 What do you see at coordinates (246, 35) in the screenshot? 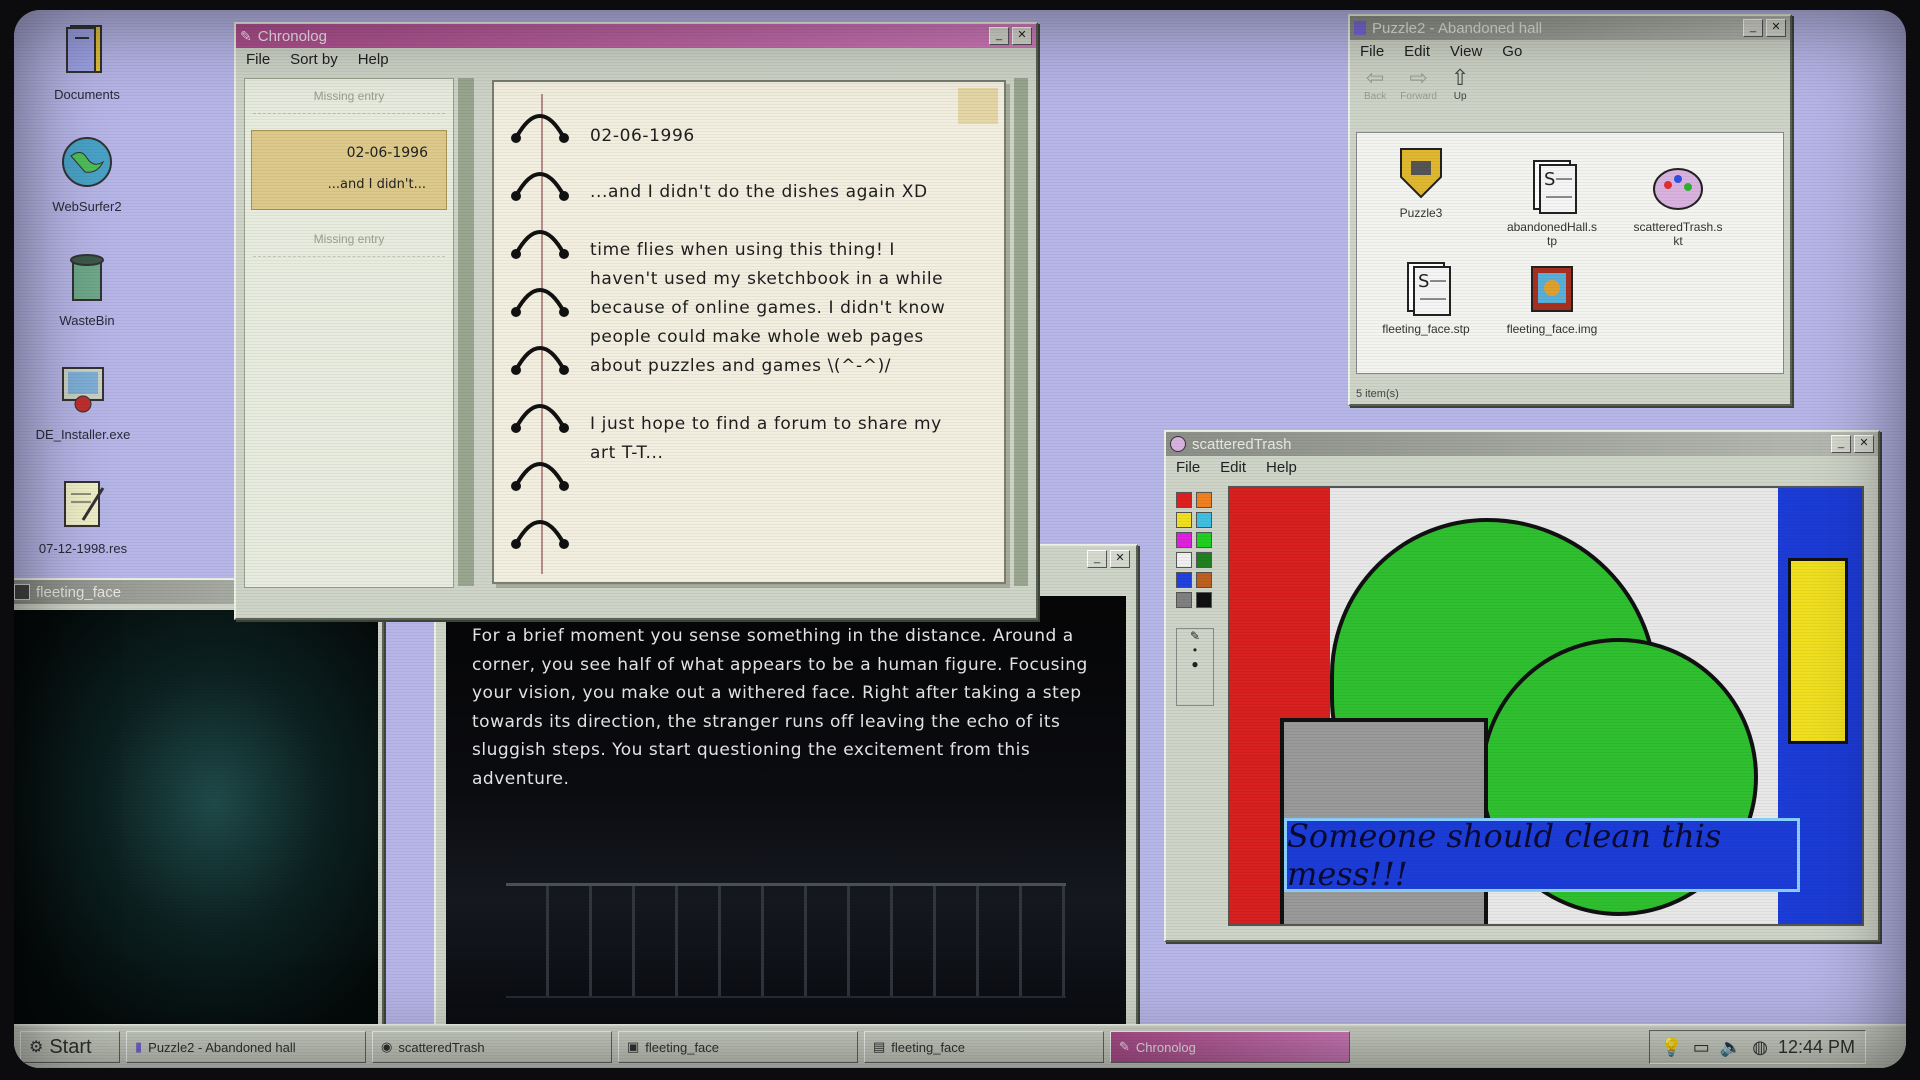
I see `pen-icon: ✎` at bounding box center [246, 35].